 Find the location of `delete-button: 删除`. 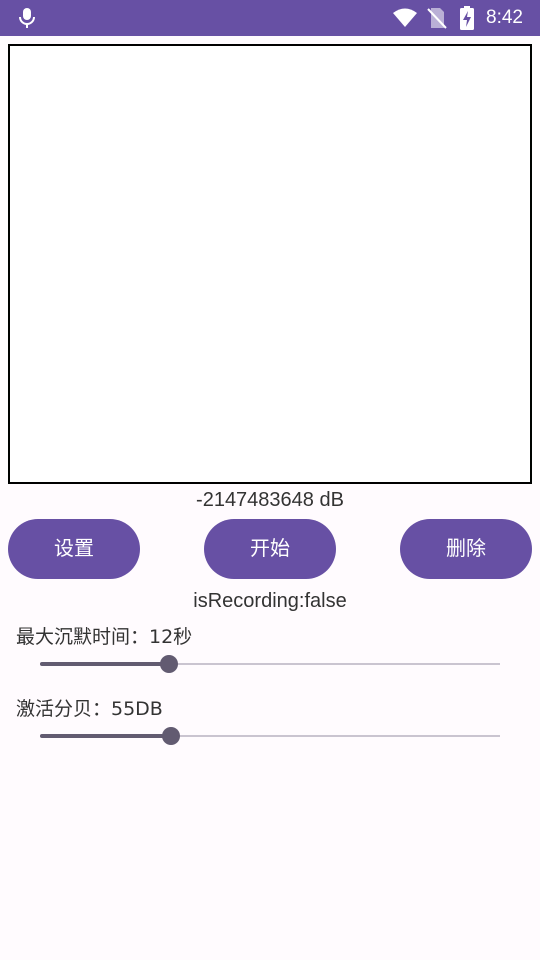

delete-button: 删除 is located at coordinates (466, 549).